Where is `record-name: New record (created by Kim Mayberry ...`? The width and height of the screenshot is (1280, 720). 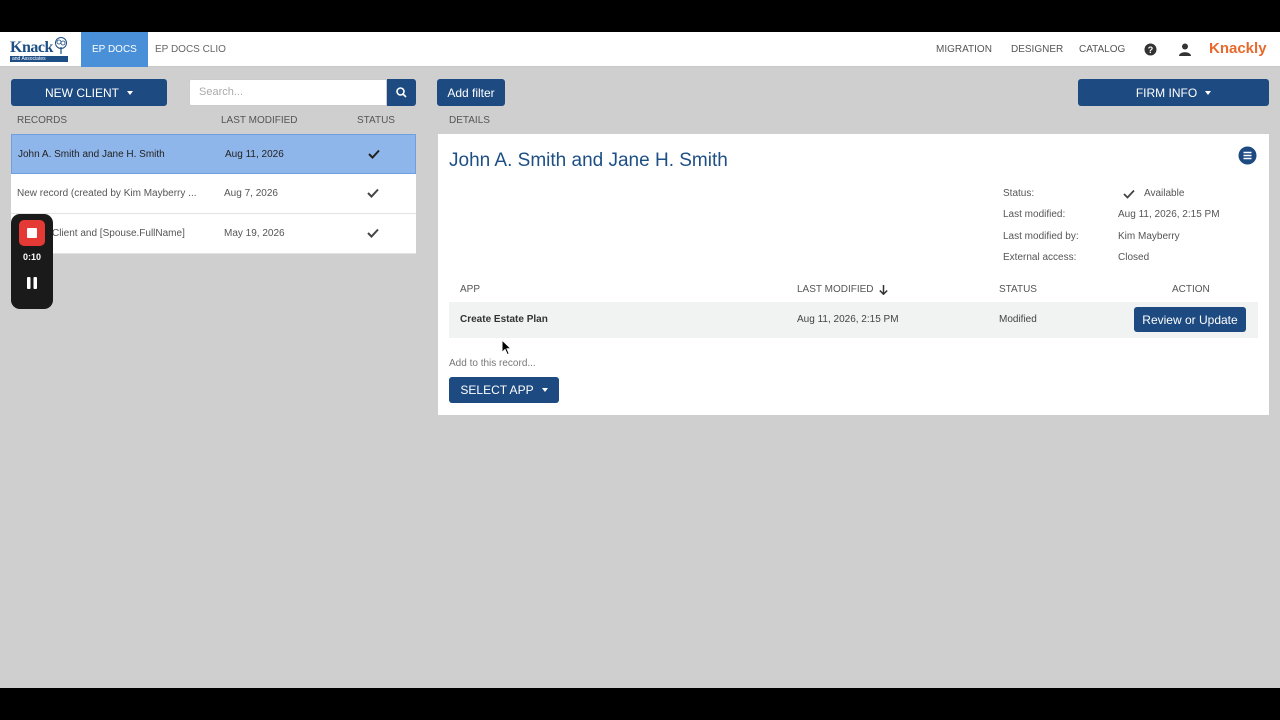
record-name: New record (created by Kim Mayberry ... is located at coordinates (107, 193).